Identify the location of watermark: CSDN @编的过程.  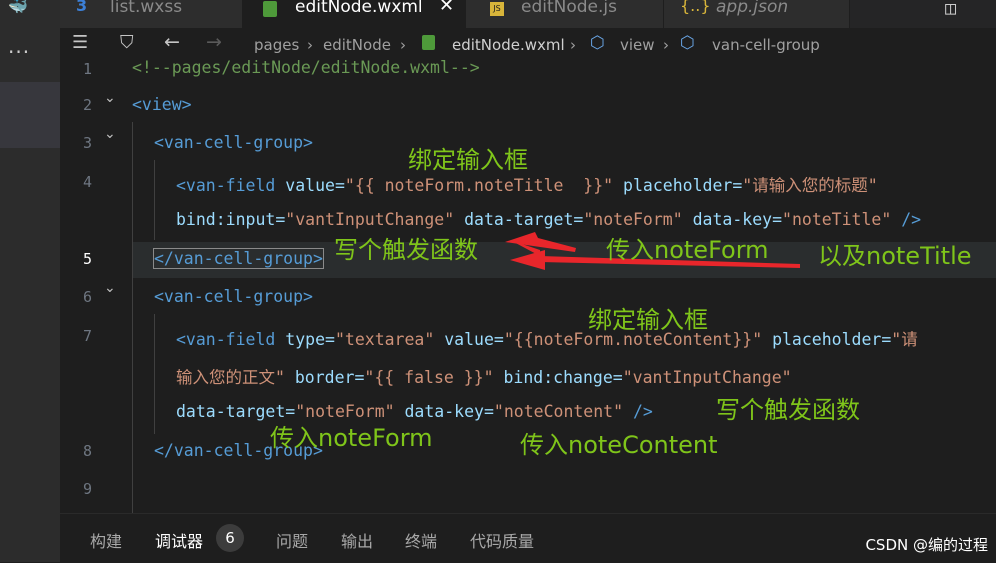
(926, 545).